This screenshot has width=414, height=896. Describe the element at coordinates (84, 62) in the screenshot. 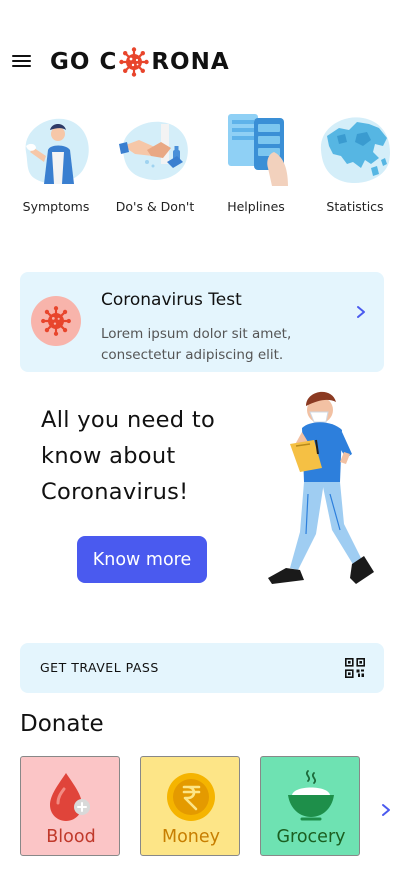

I see `logo-text-left: GO C` at that location.